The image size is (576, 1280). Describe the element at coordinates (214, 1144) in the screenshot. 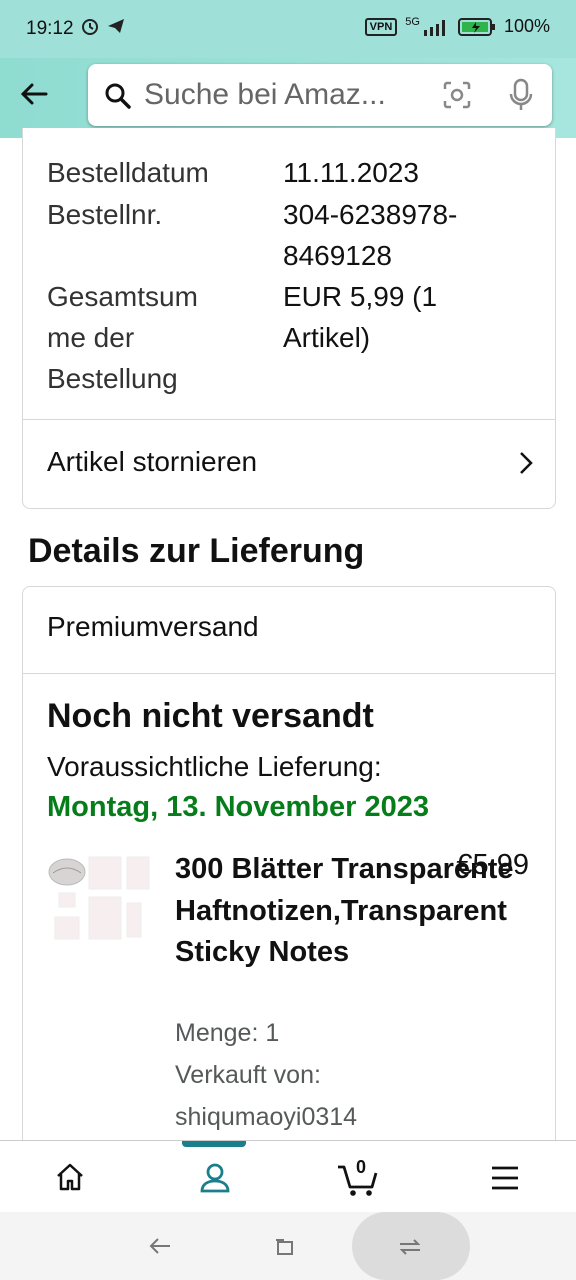

I see `nav-active-indicator` at that location.